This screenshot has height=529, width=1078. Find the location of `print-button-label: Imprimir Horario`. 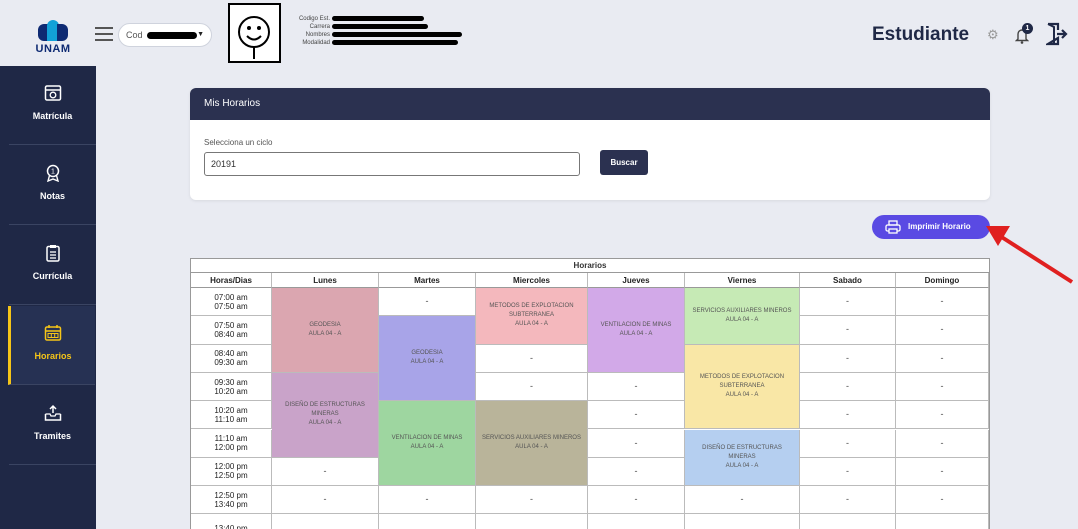

print-button-label: Imprimir Horario is located at coordinates (939, 226).